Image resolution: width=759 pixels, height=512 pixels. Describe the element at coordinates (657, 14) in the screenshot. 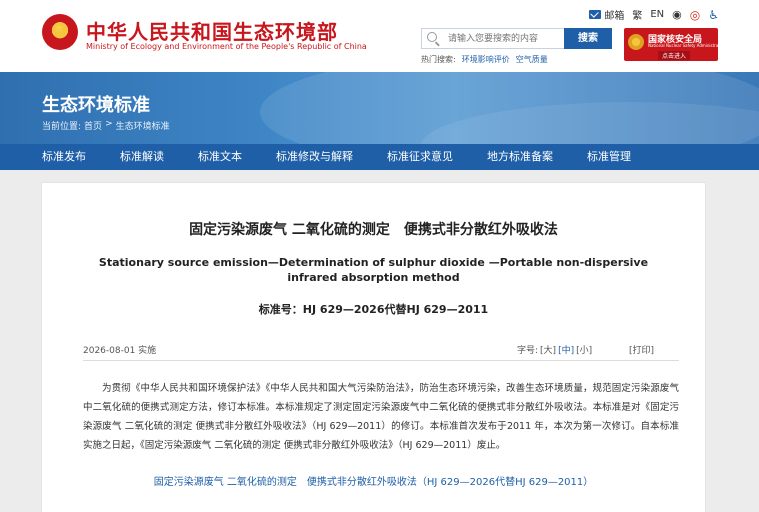

I see `english-link: EN` at that location.